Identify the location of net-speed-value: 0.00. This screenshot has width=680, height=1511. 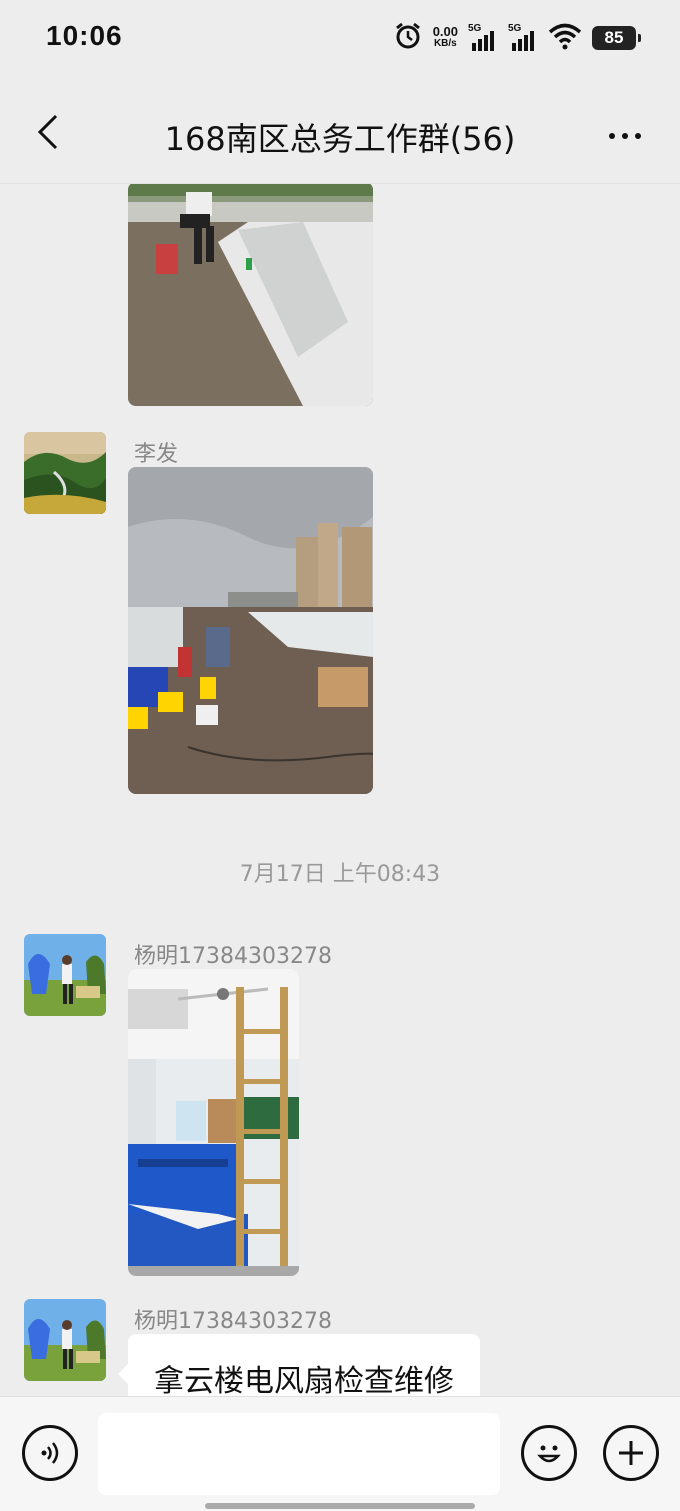
(445, 31).